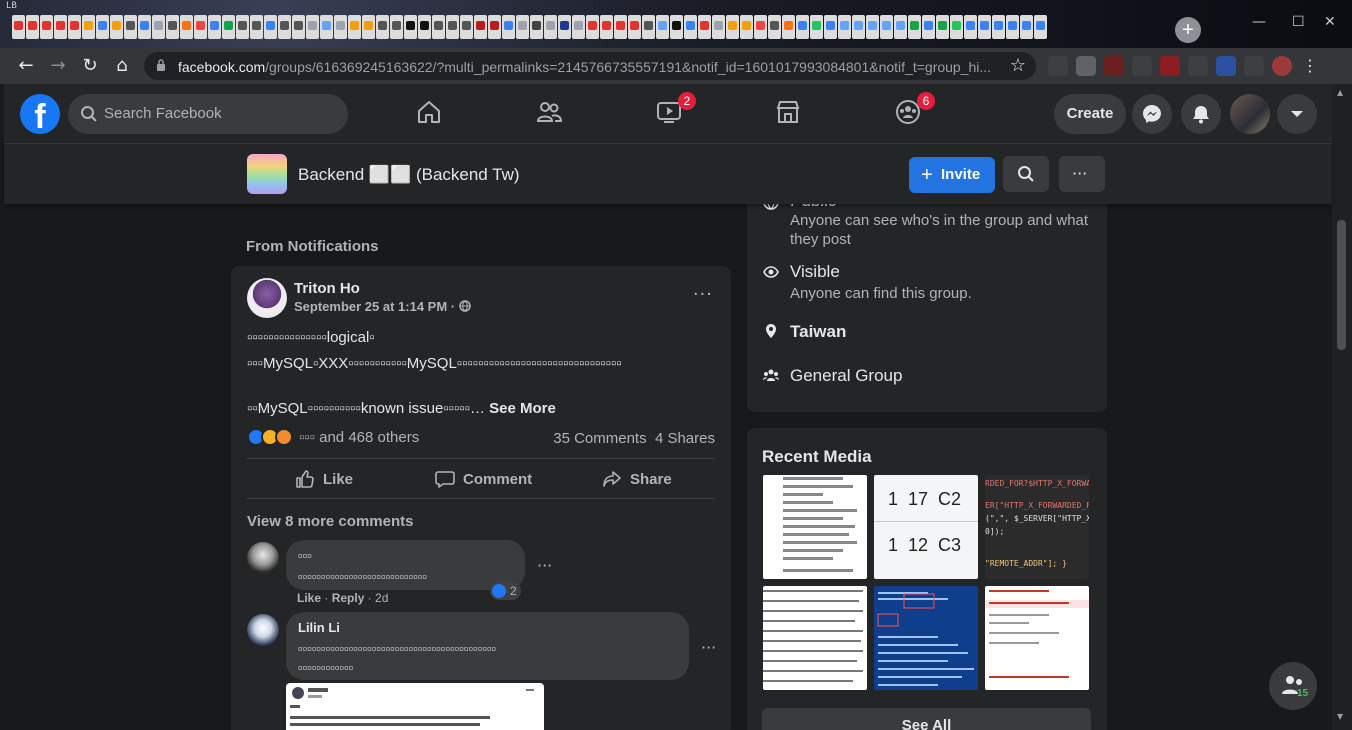 Image resolution: width=1352 pixels, height=730 pixels. Describe the element at coordinates (26, 66) in the screenshot. I see `back-icon: ←` at that location.